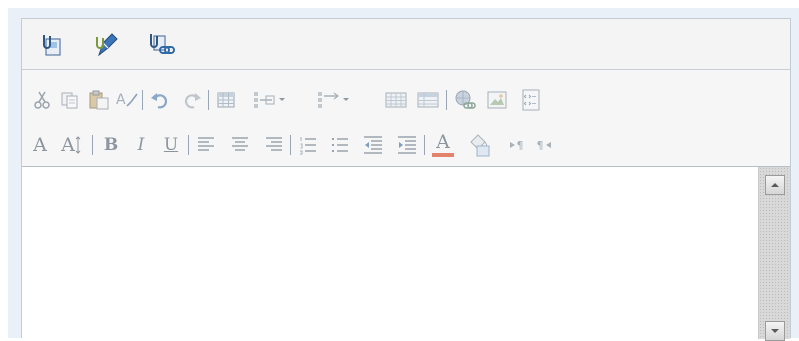 This screenshot has width=799, height=341. What do you see at coordinates (334, 100) in the screenshot?
I see `insert-column-dropdown-icon` at bounding box center [334, 100].